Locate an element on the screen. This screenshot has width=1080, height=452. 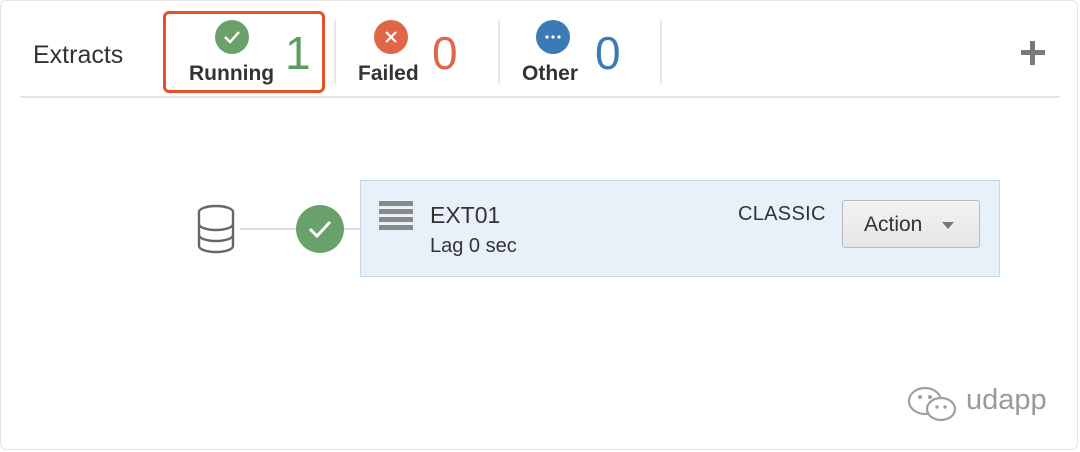
more-icon is located at coordinates (553, 37).